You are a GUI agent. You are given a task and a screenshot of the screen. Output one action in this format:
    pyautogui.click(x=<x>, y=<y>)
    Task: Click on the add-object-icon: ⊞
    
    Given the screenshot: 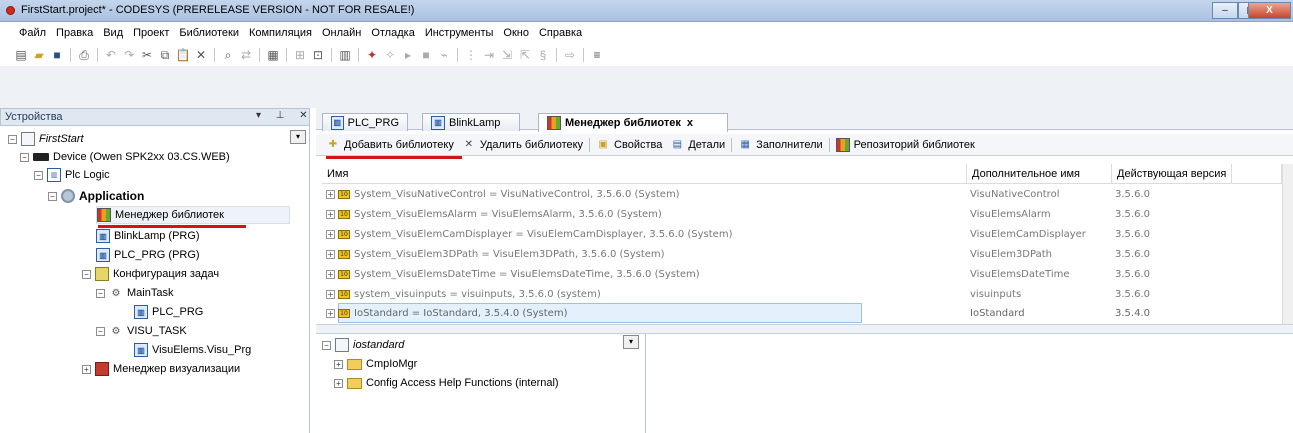 What is the action you would take?
    pyautogui.click(x=300, y=55)
    